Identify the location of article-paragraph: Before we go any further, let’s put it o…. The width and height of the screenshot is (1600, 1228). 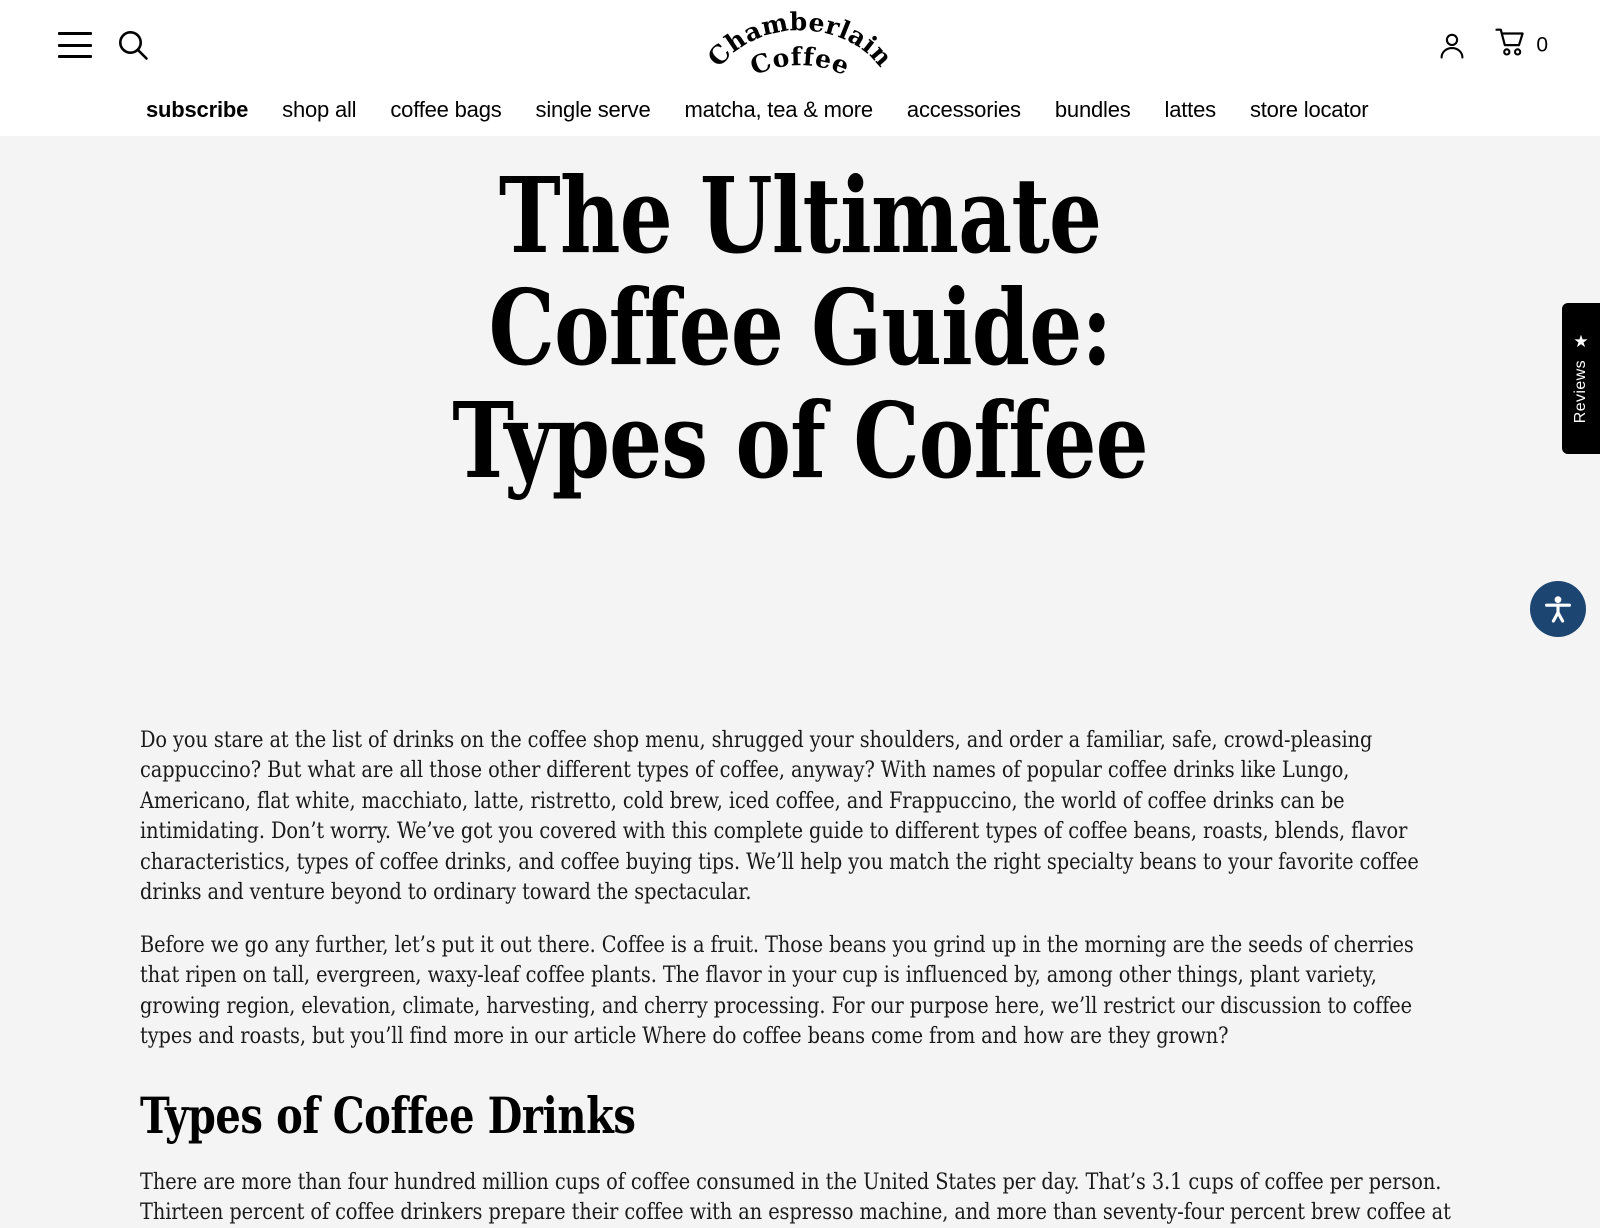
(777, 990).